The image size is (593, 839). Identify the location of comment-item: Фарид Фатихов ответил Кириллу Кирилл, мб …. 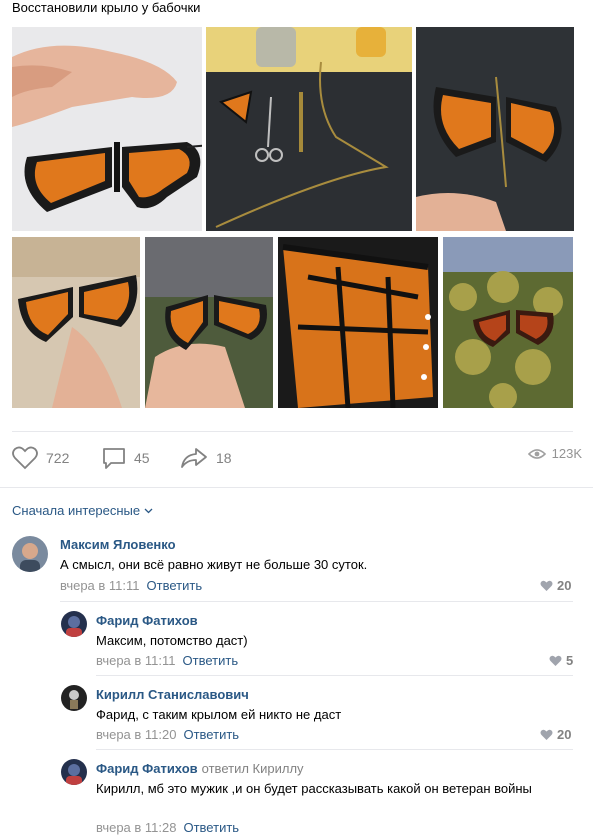
(296, 797).